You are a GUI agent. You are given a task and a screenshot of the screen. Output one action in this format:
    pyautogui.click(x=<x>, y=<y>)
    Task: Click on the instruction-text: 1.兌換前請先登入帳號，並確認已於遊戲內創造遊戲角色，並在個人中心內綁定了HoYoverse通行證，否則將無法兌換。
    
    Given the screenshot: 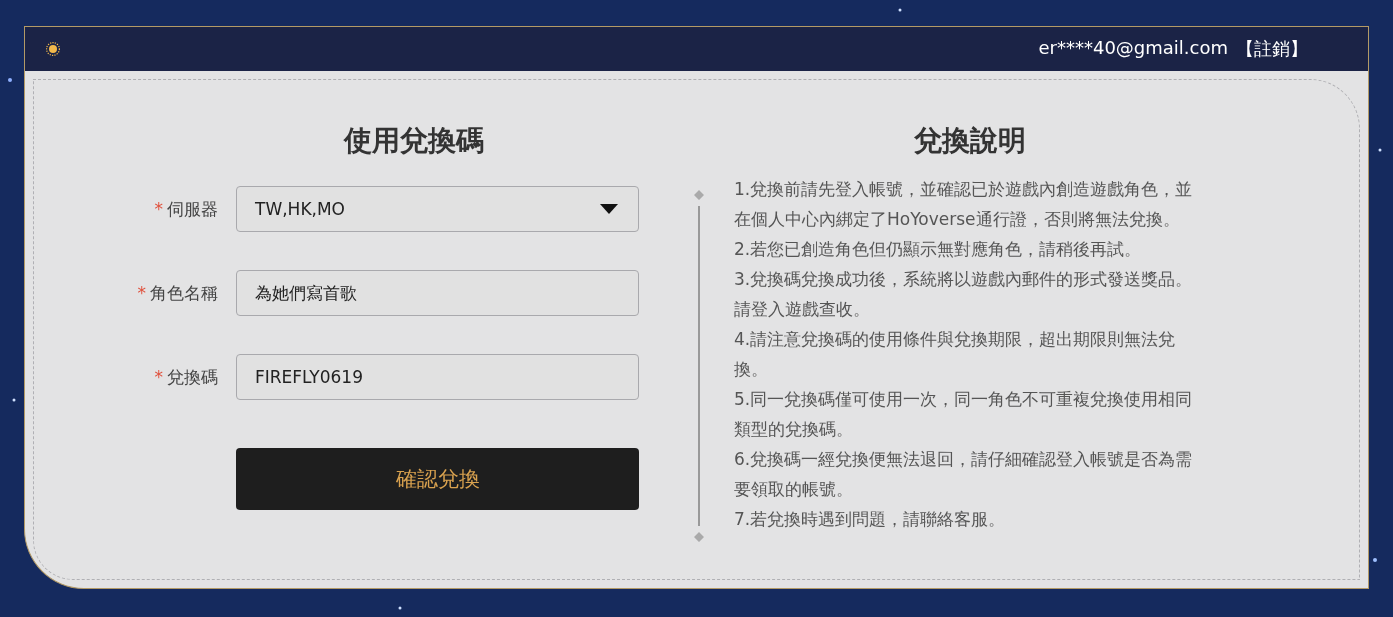 What is the action you would take?
    pyautogui.click(x=964, y=204)
    